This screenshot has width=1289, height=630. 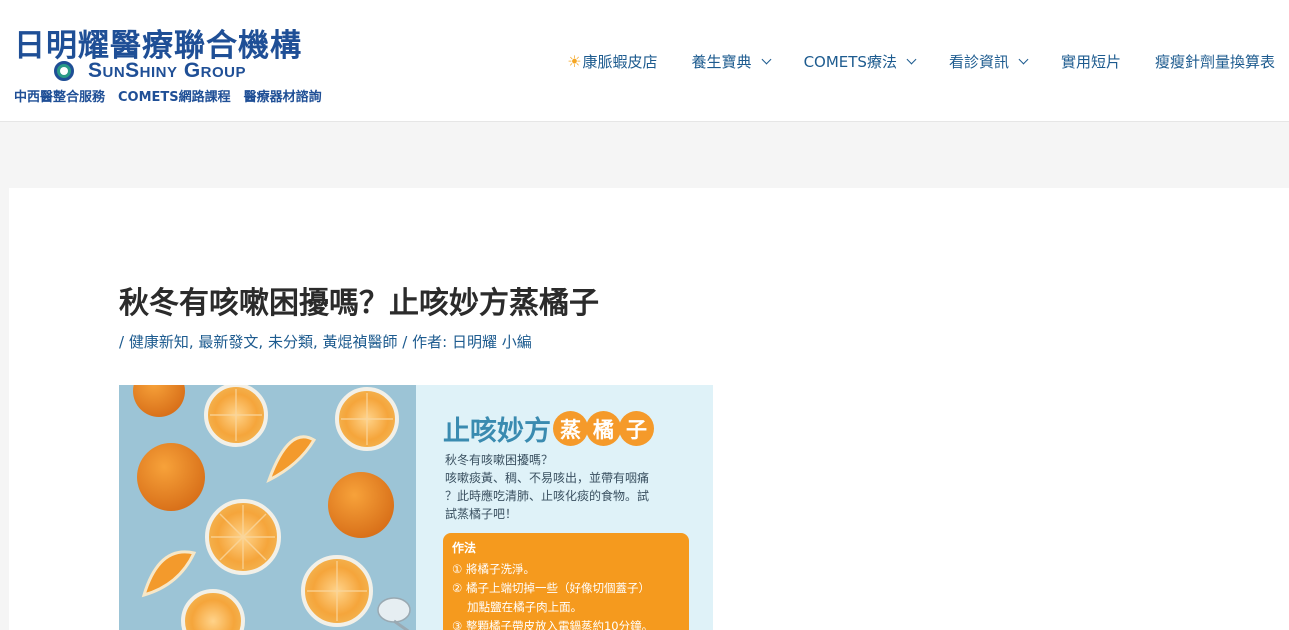 I want to click on category-link: 健康新知, so click(x=159, y=342).